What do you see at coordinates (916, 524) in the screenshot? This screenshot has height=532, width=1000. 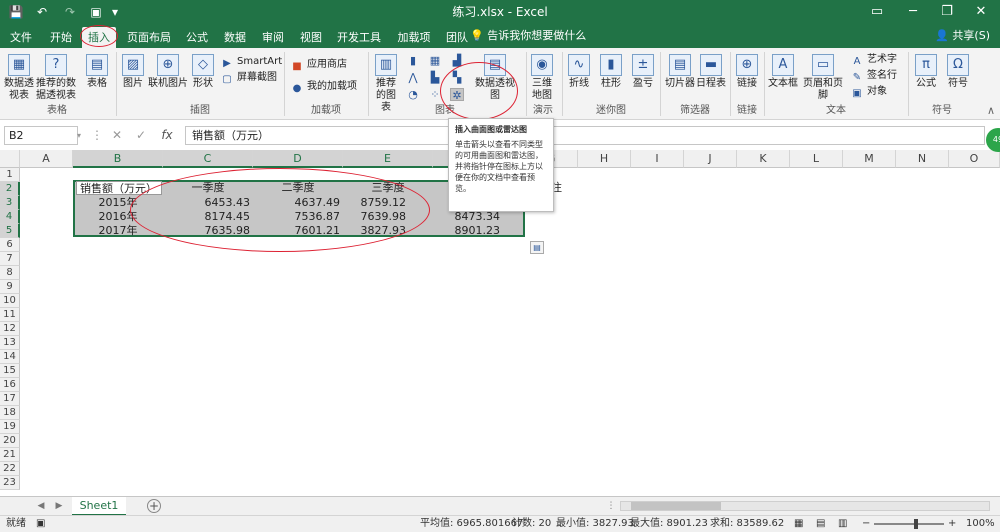 I see `zoom-slider-thumb` at bounding box center [916, 524].